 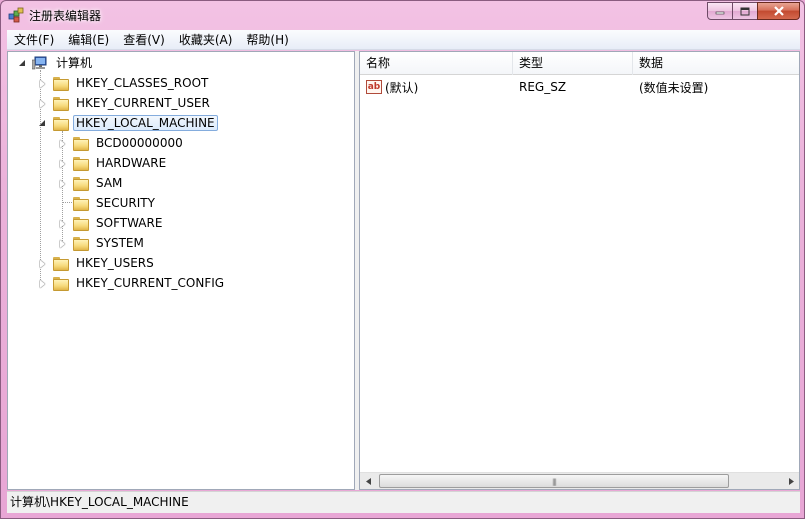 I want to click on column-header-name: 名称, so click(x=436, y=63).